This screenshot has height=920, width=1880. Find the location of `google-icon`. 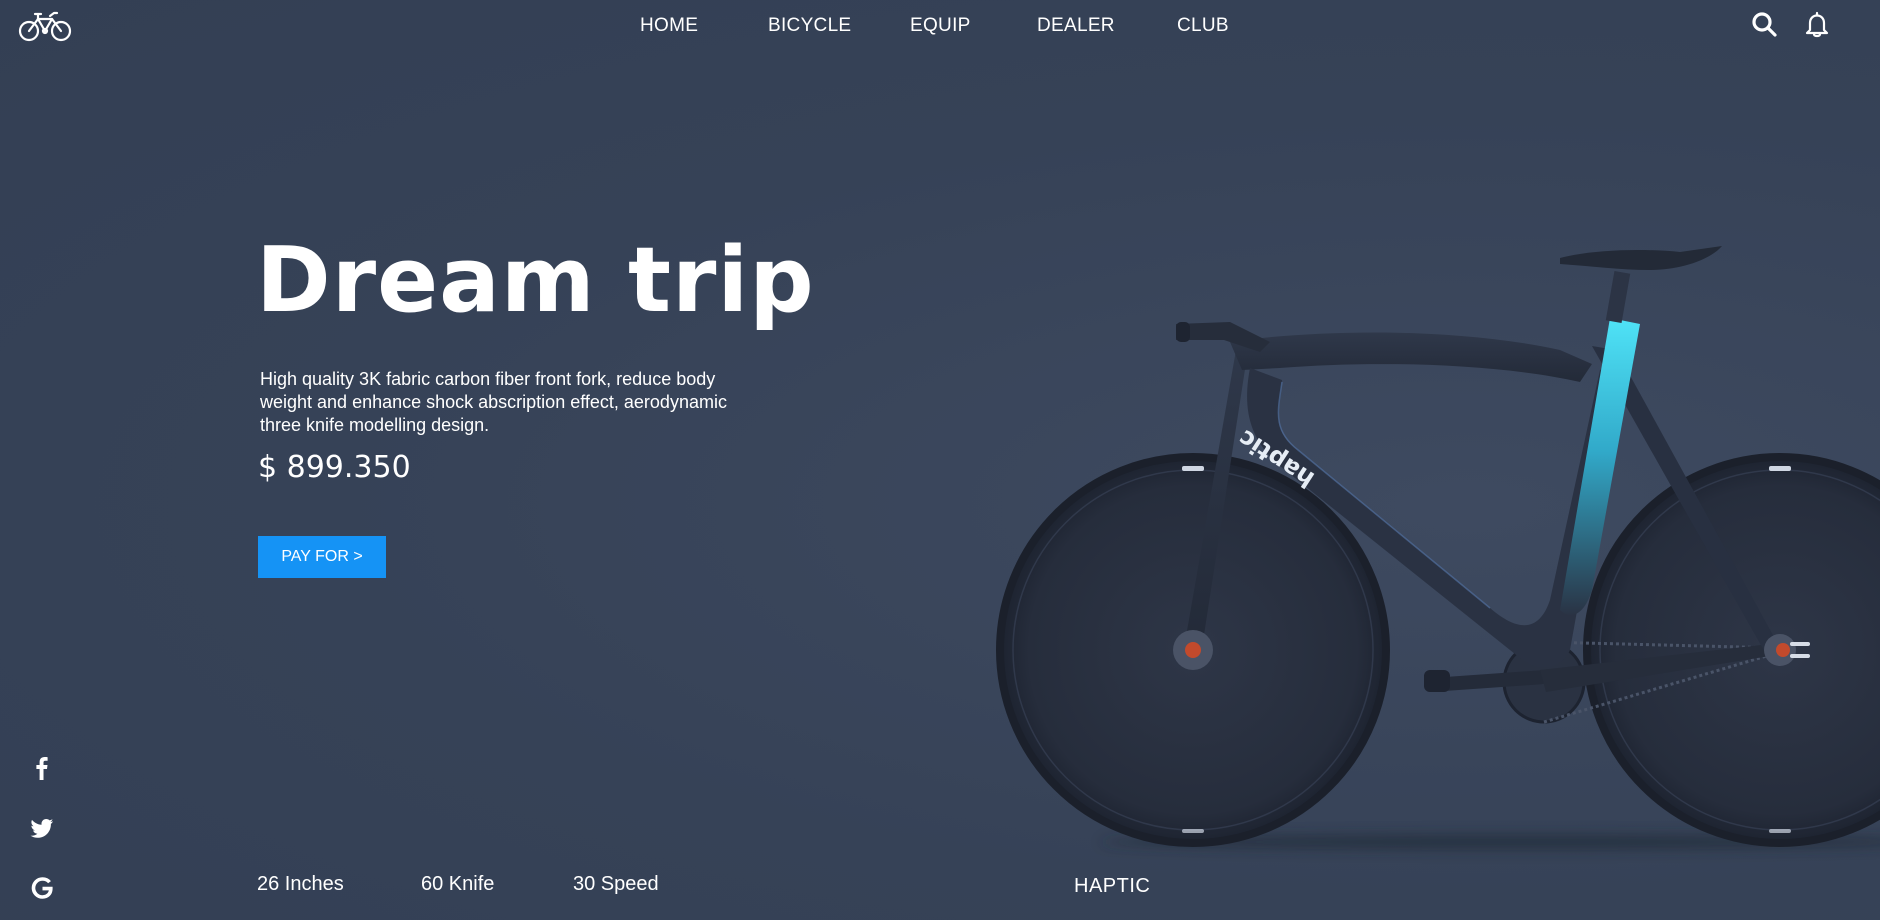

google-icon is located at coordinates (42, 888).